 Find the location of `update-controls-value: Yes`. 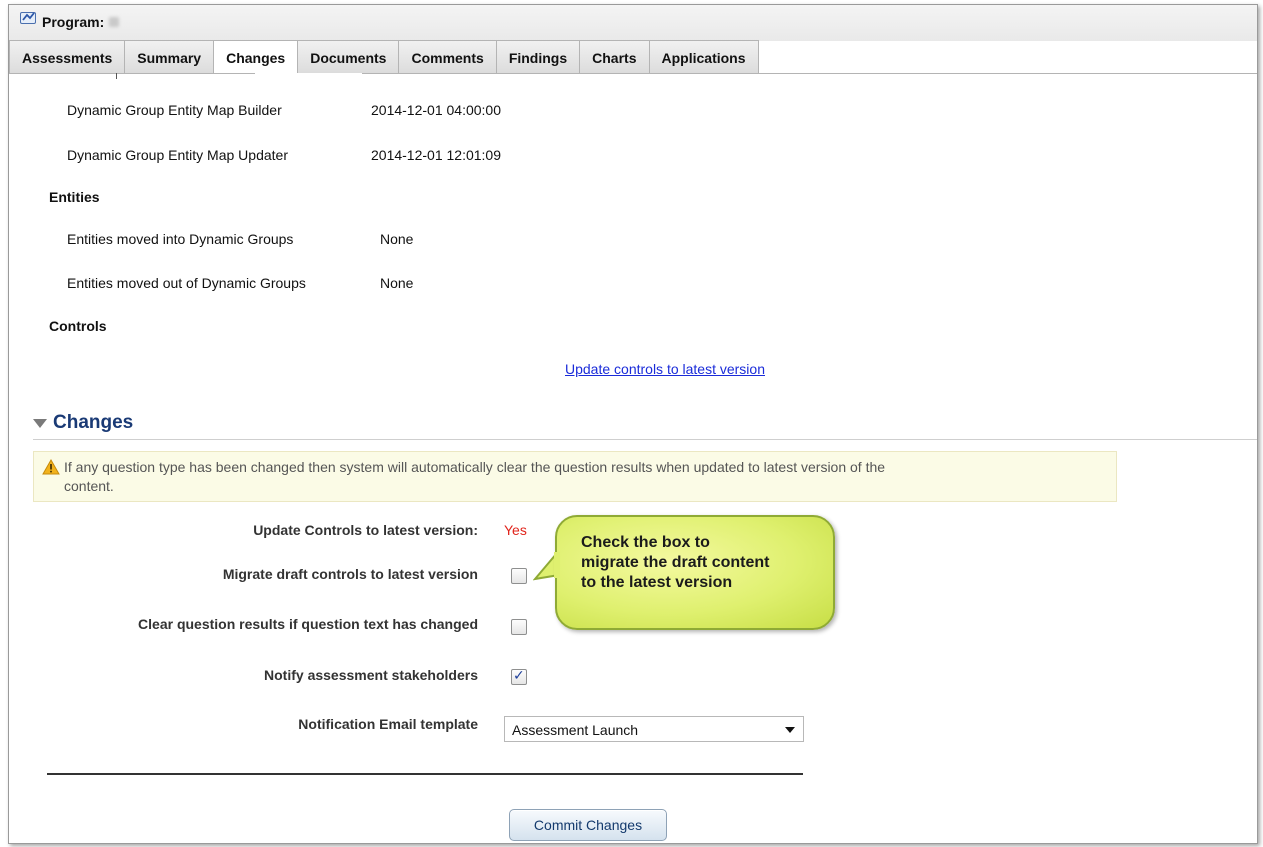

update-controls-value: Yes is located at coordinates (515, 530).